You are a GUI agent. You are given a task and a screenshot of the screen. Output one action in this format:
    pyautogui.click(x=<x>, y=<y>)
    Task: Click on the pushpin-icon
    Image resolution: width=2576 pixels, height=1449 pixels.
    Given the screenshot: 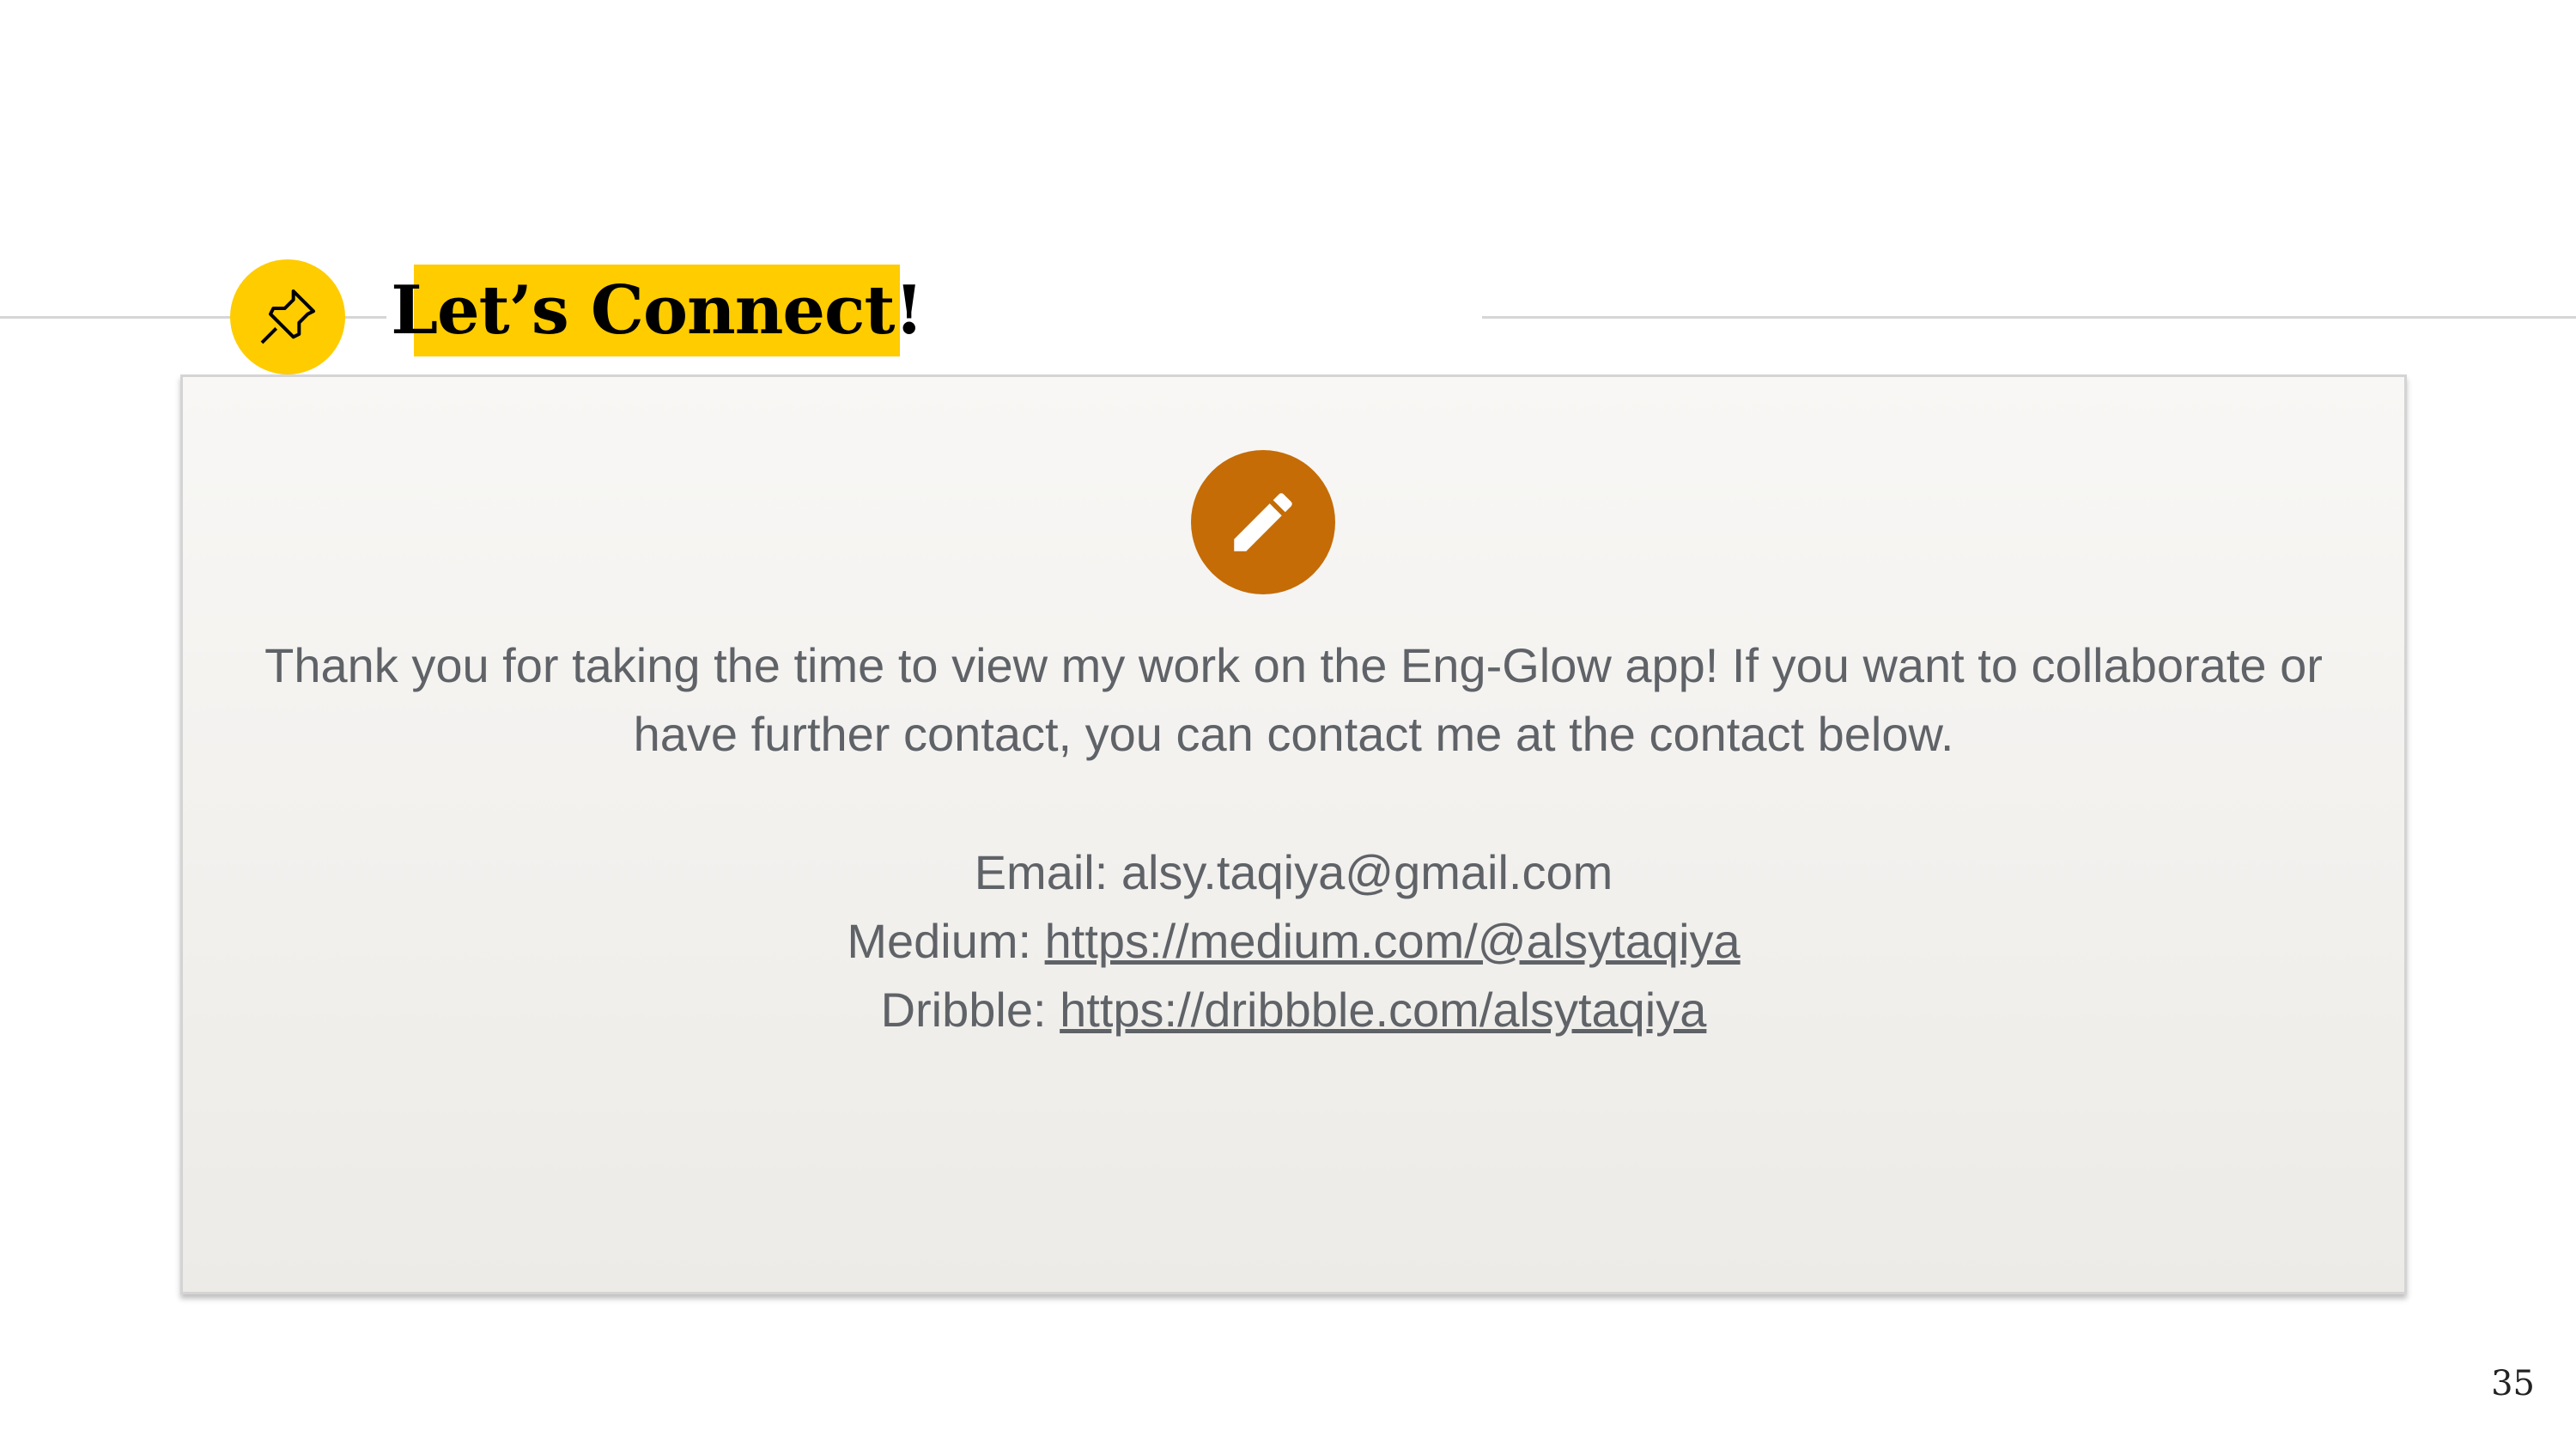 What is the action you would take?
    pyautogui.click(x=287, y=316)
    